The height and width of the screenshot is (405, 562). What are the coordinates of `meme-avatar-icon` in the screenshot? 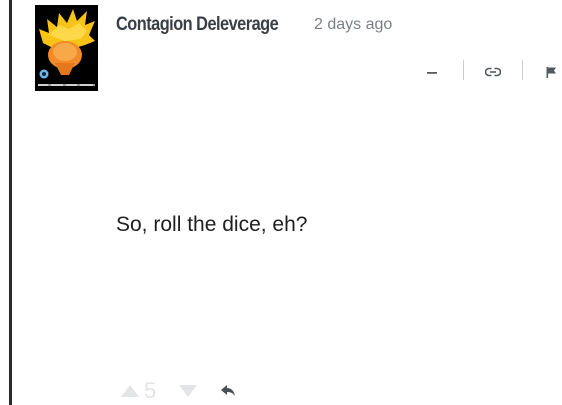 It's located at (66, 48).